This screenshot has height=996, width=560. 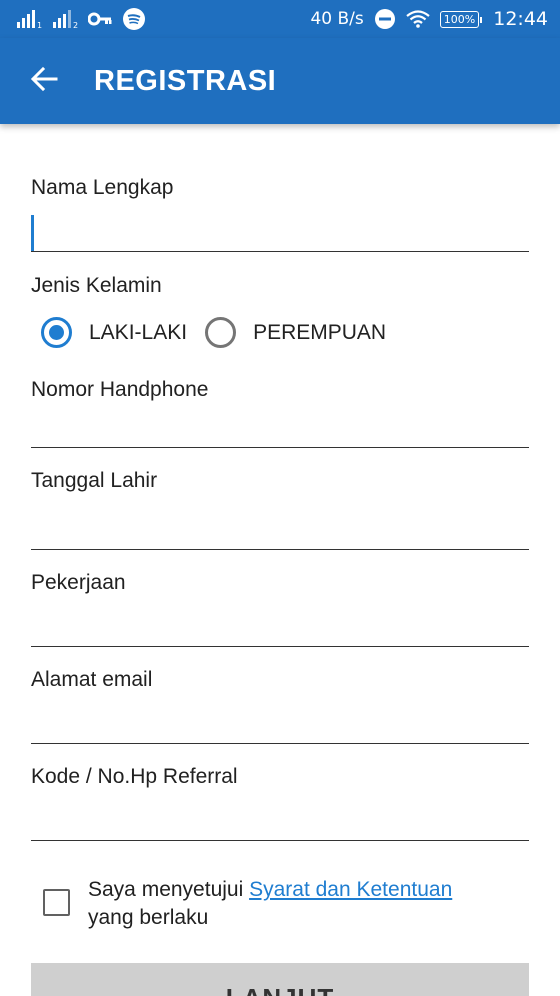 What do you see at coordinates (280, 724) in the screenshot?
I see `email-input` at bounding box center [280, 724].